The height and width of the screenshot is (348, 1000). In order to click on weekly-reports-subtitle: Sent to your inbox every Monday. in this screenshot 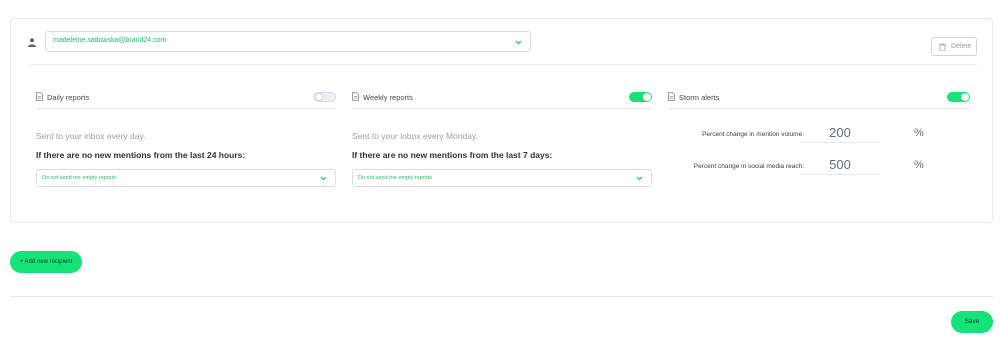, I will do `click(415, 136)`.